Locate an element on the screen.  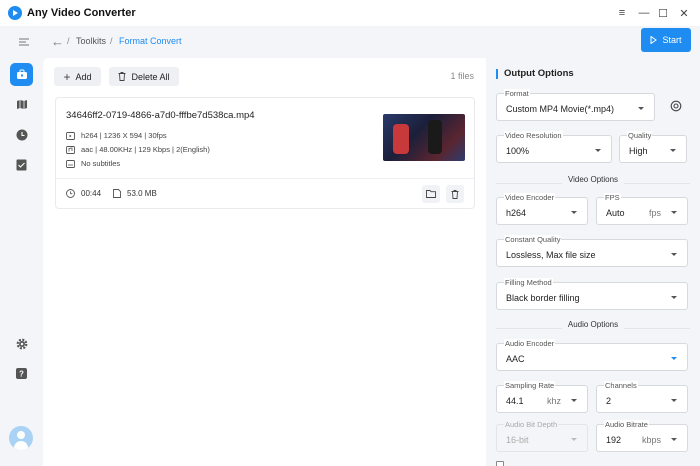
app-logo-icon is located at coordinates (15, 13).